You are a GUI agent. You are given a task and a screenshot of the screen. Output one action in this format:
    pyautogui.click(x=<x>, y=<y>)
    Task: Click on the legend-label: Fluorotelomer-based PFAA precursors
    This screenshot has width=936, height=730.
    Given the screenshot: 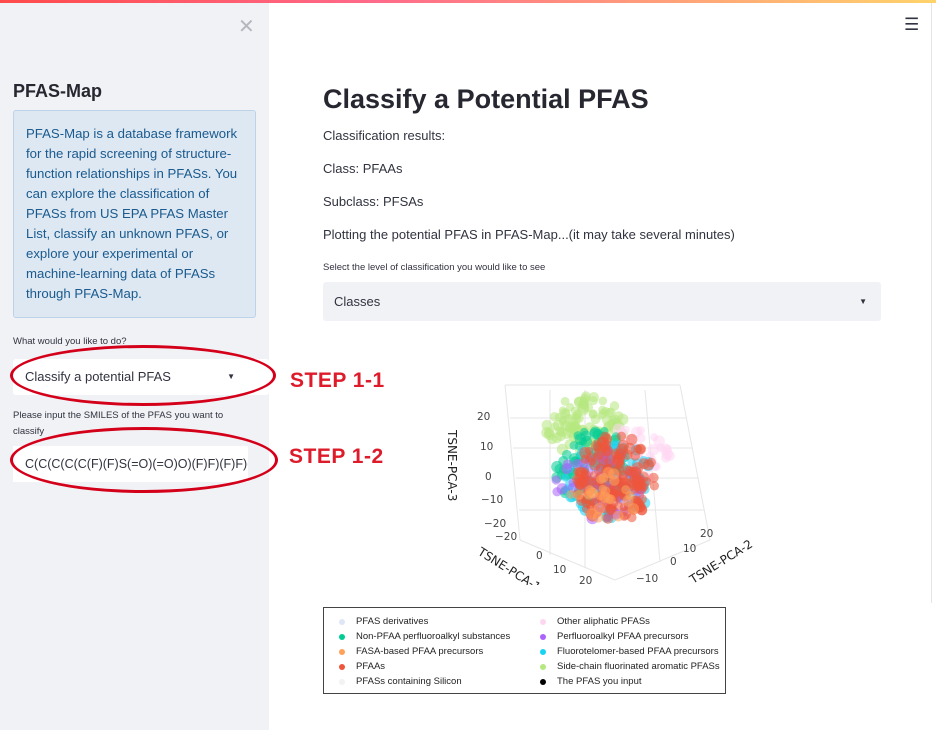 What is the action you would take?
    pyautogui.click(x=638, y=651)
    